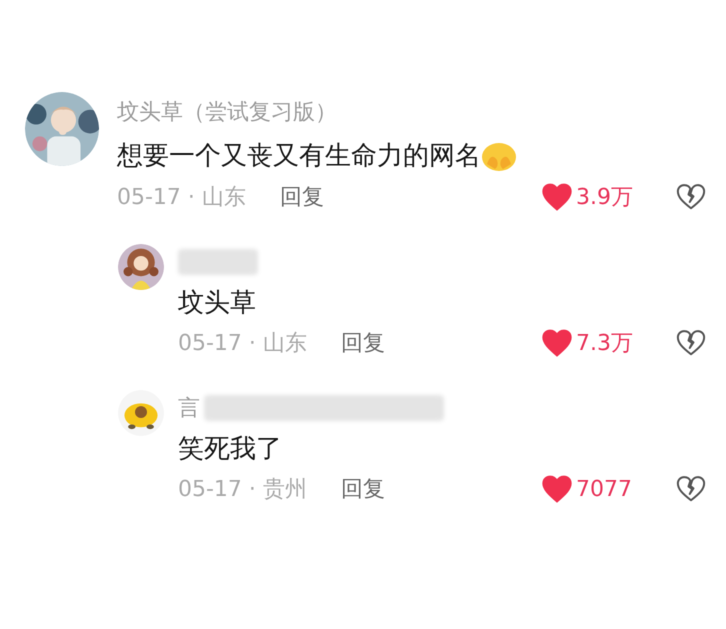  I want to click on comment-date-location: 05-17 · 贵州, so click(242, 490).